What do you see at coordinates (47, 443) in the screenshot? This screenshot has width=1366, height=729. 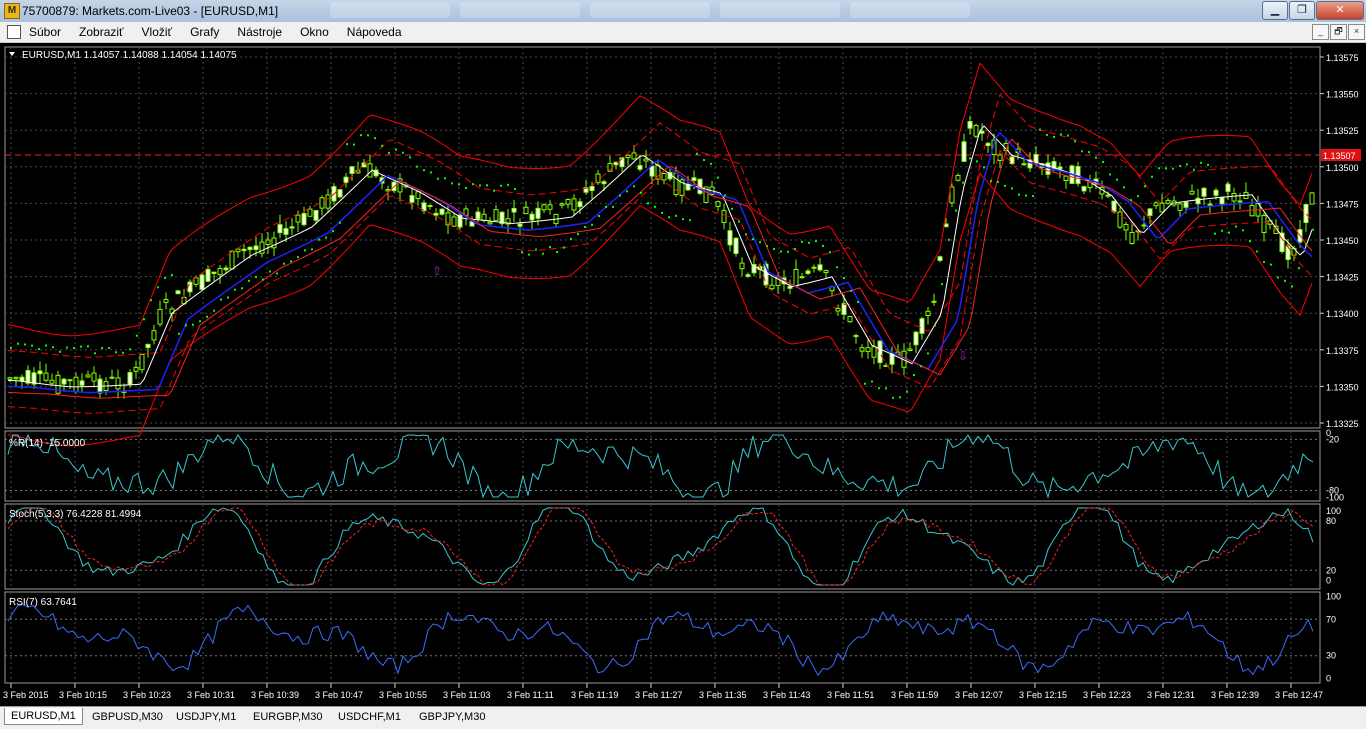 I see `wpr-indicator-label: %R(14) -15.0000` at bounding box center [47, 443].